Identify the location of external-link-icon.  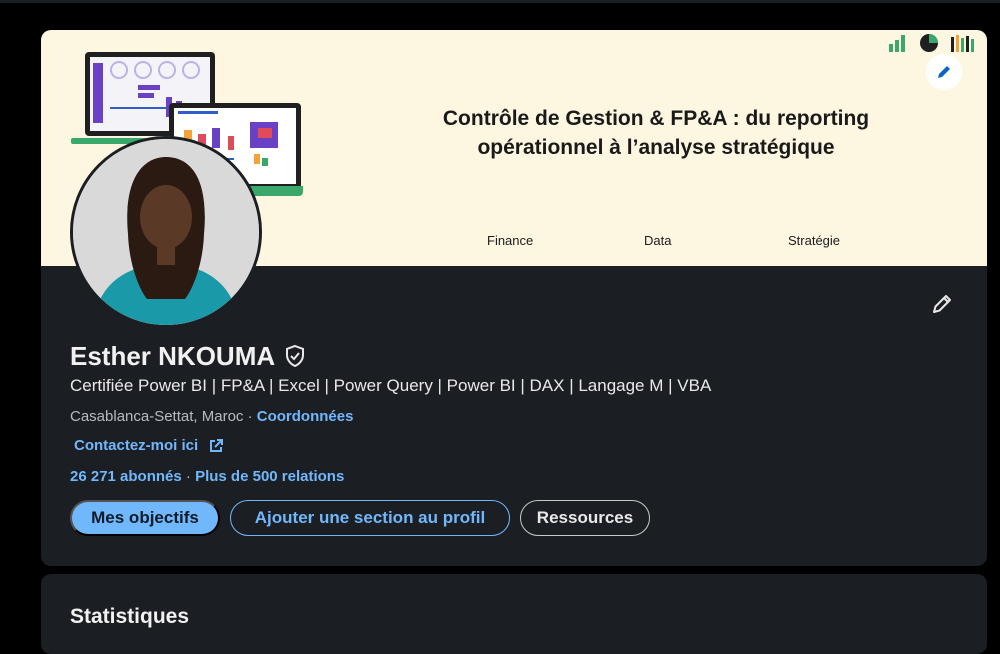
(217, 445).